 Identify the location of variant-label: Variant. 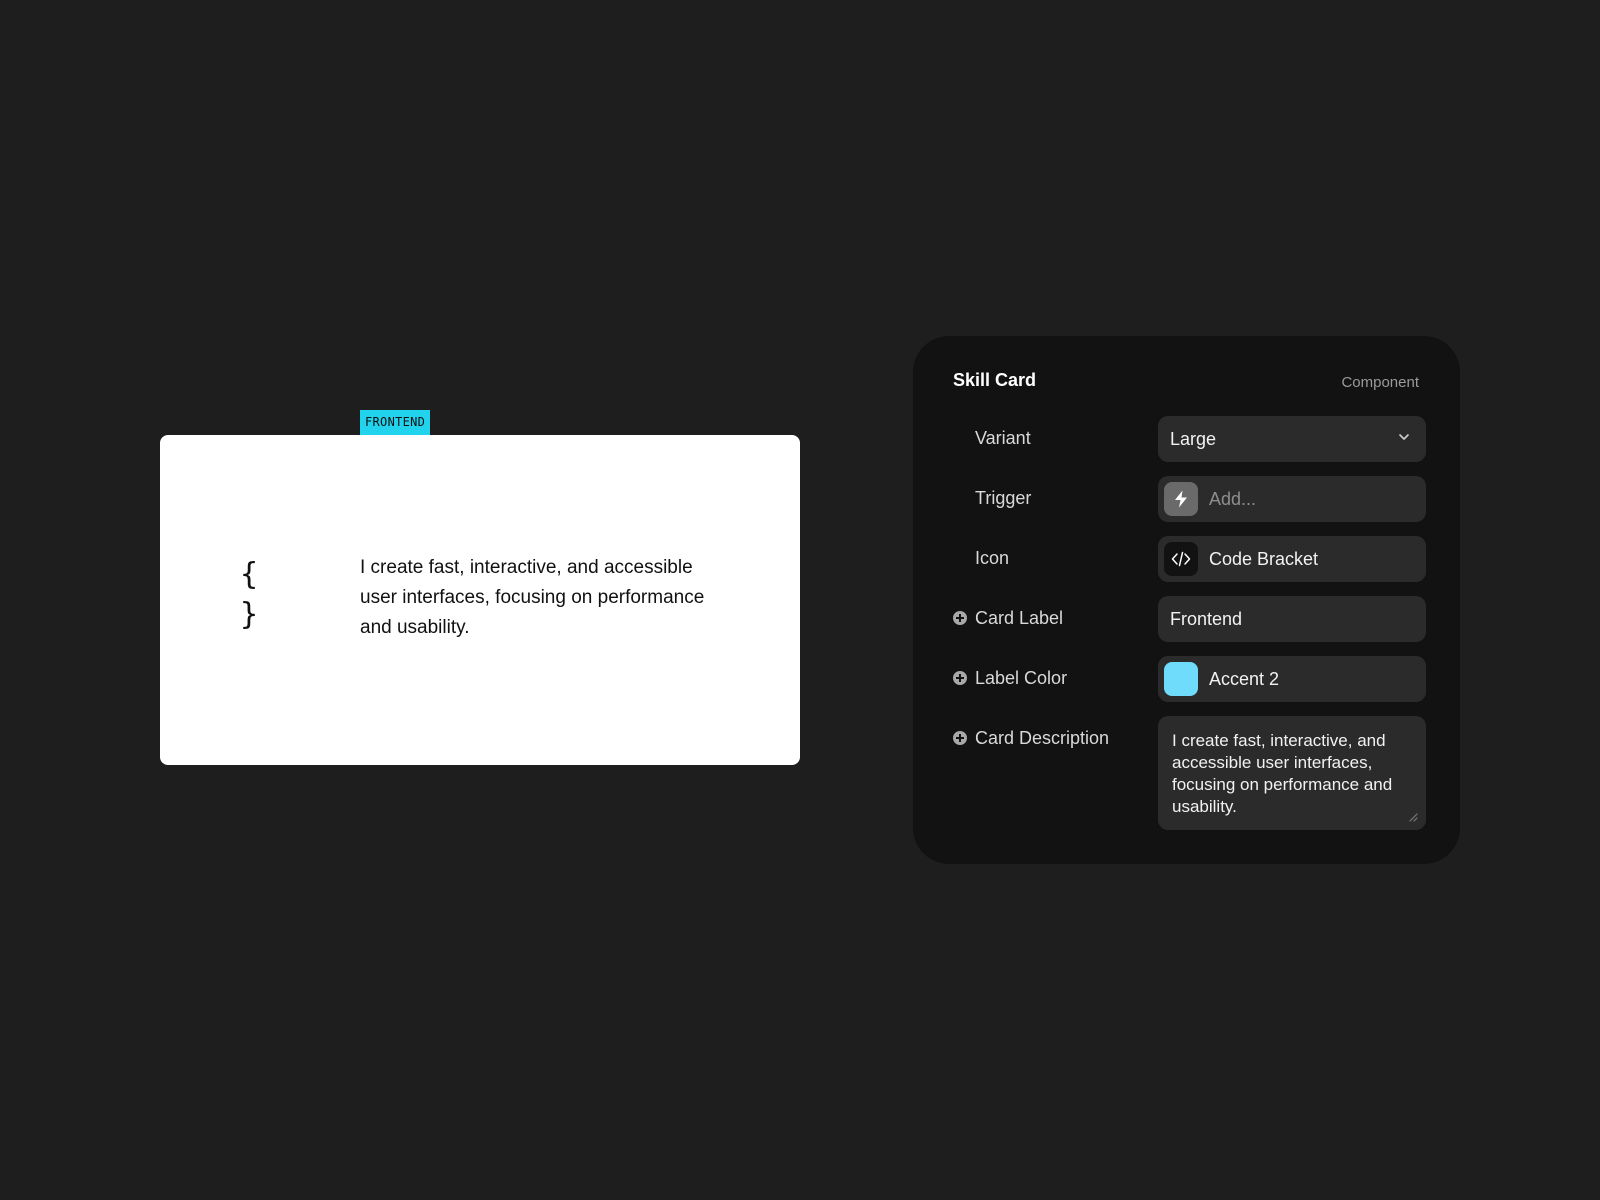
(1003, 438).